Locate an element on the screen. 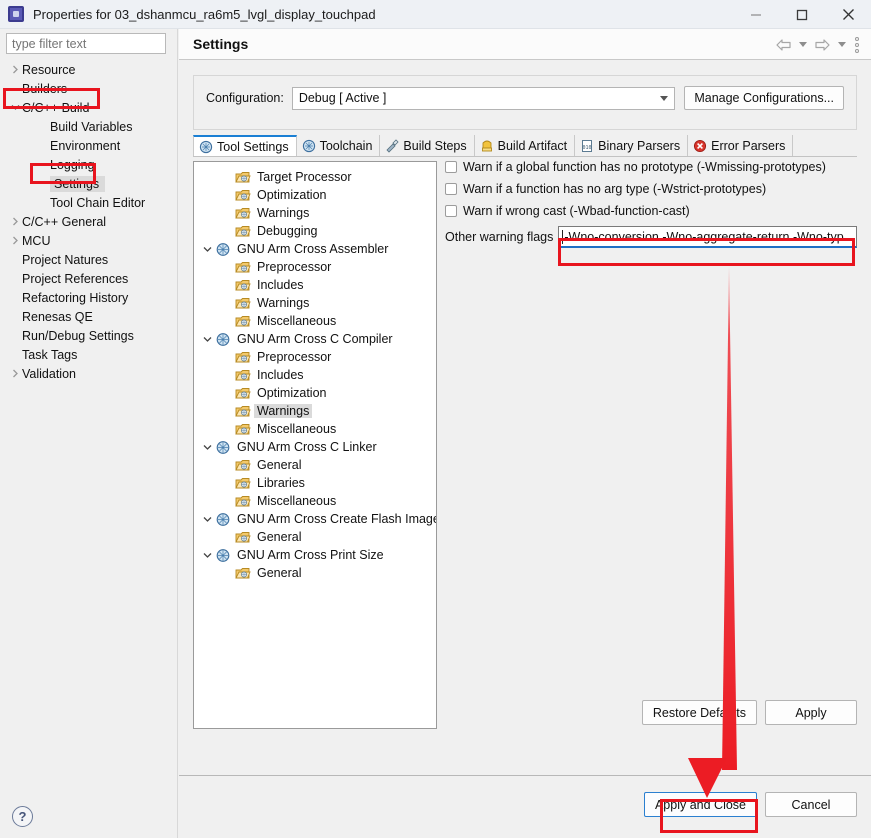  sidebar-item-refactoring-history: Refactoring History is located at coordinates (88, 297).